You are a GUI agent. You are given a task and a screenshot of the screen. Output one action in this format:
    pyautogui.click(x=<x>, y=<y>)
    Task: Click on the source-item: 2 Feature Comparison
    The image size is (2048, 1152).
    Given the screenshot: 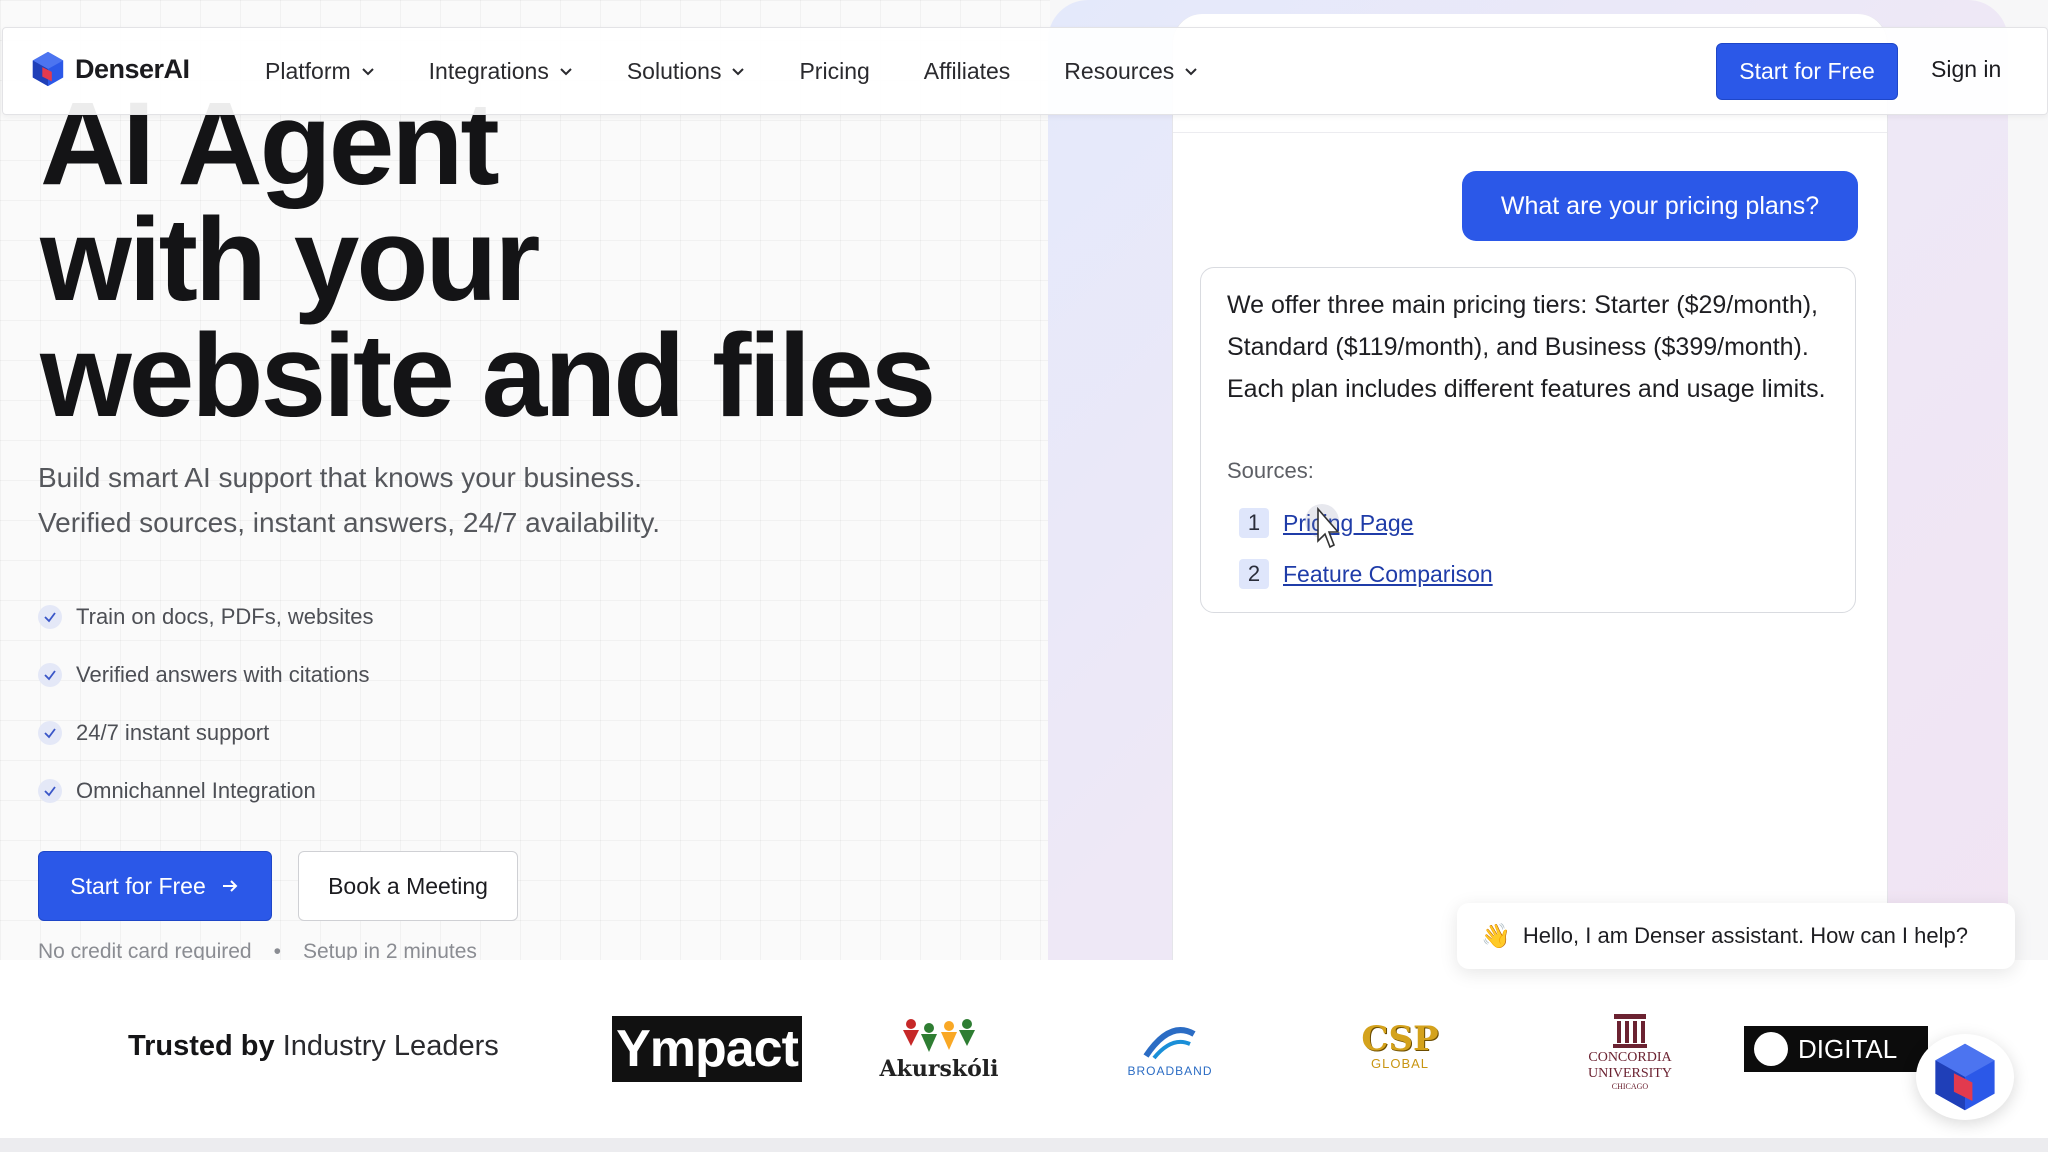 What is the action you would take?
    pyautogui.click(x=1366, y=574)
    